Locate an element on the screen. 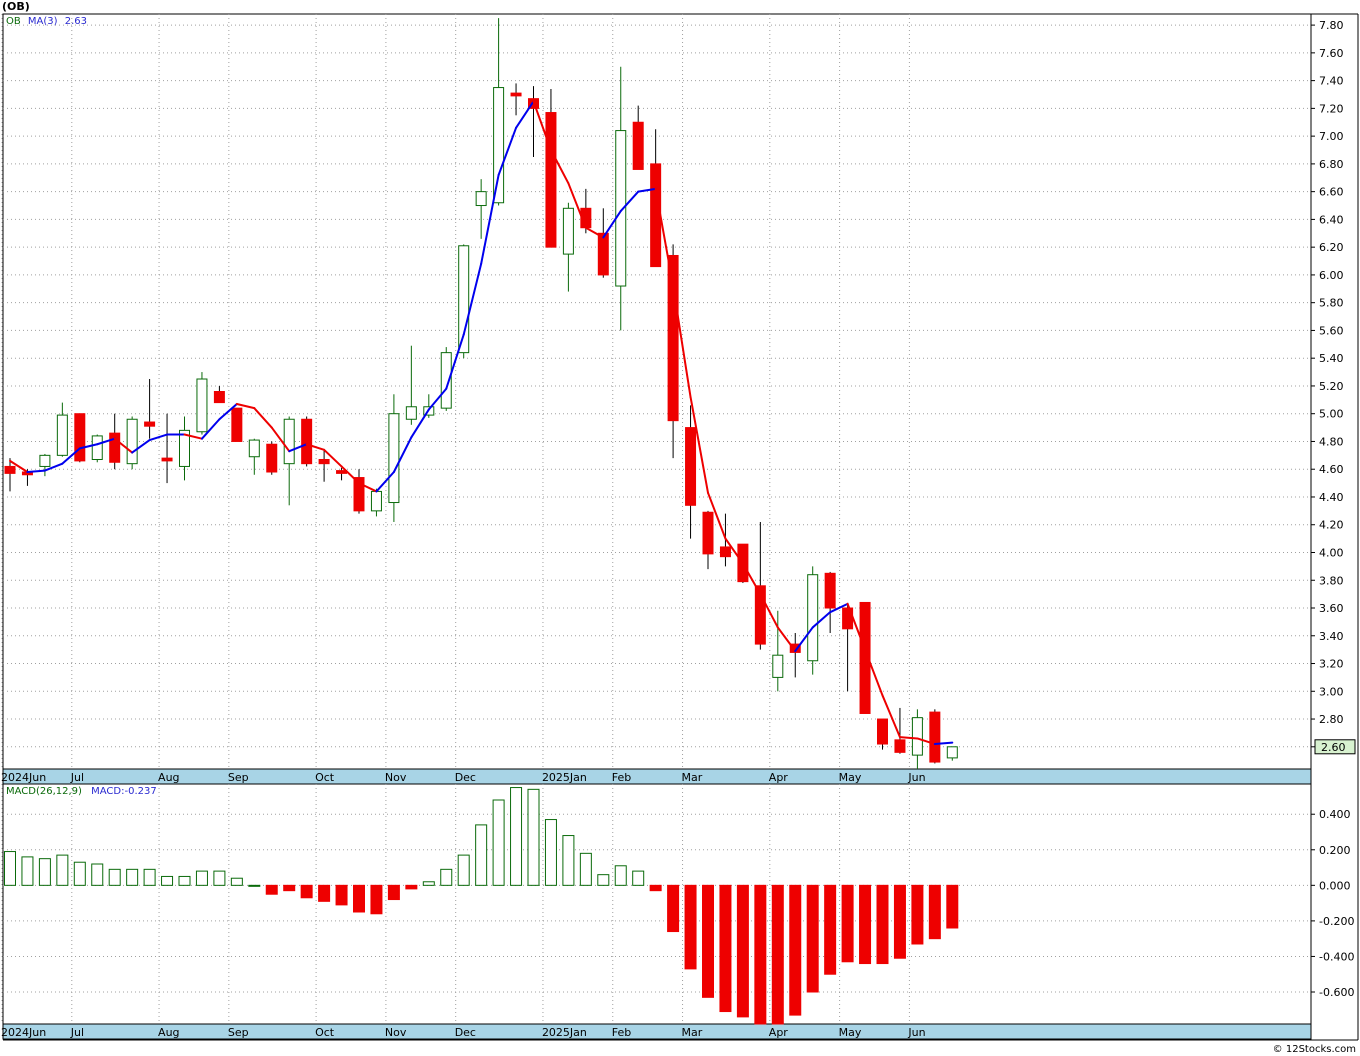 The image size is (1360, 1056). price-tick-label: 2.60 is located at coordinates (1331, 747).